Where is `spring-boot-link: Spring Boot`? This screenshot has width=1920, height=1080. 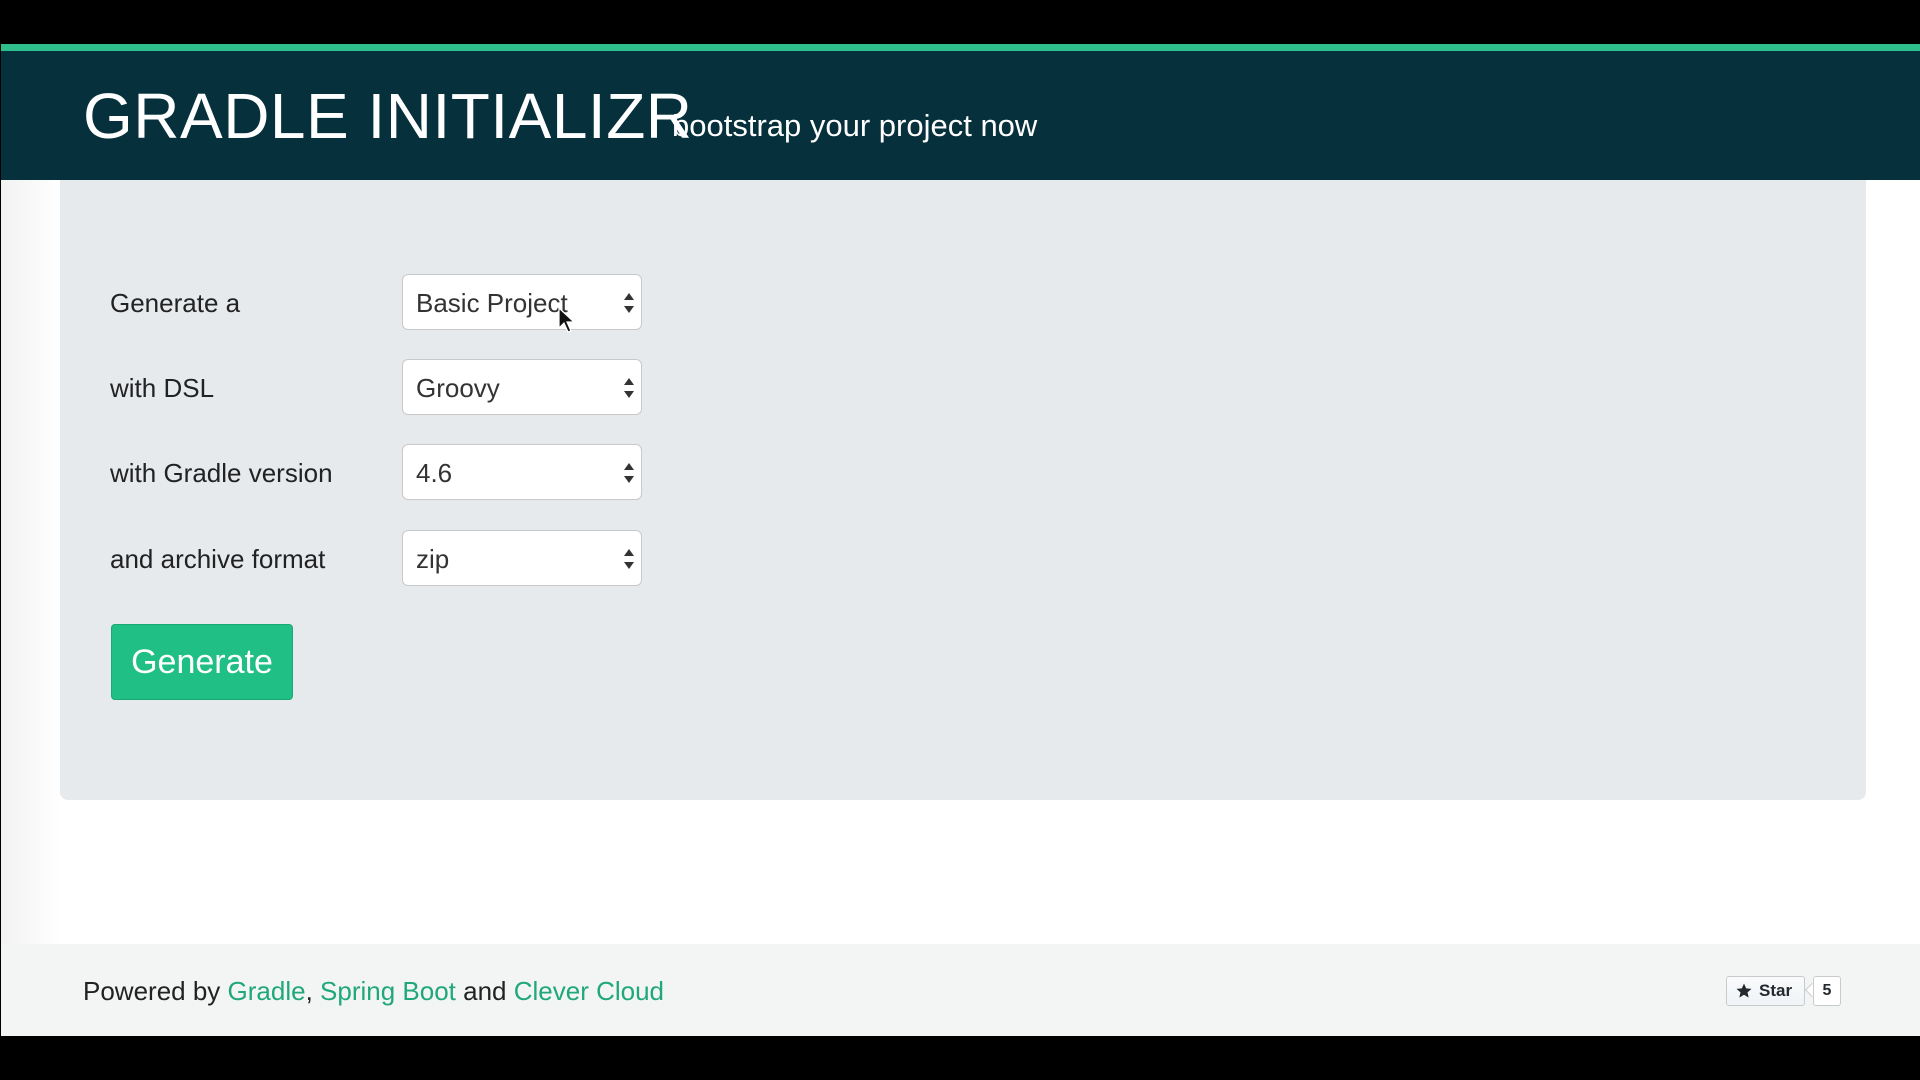 spring-boot-link: Spring Boot is located at coordinates (388, 991).